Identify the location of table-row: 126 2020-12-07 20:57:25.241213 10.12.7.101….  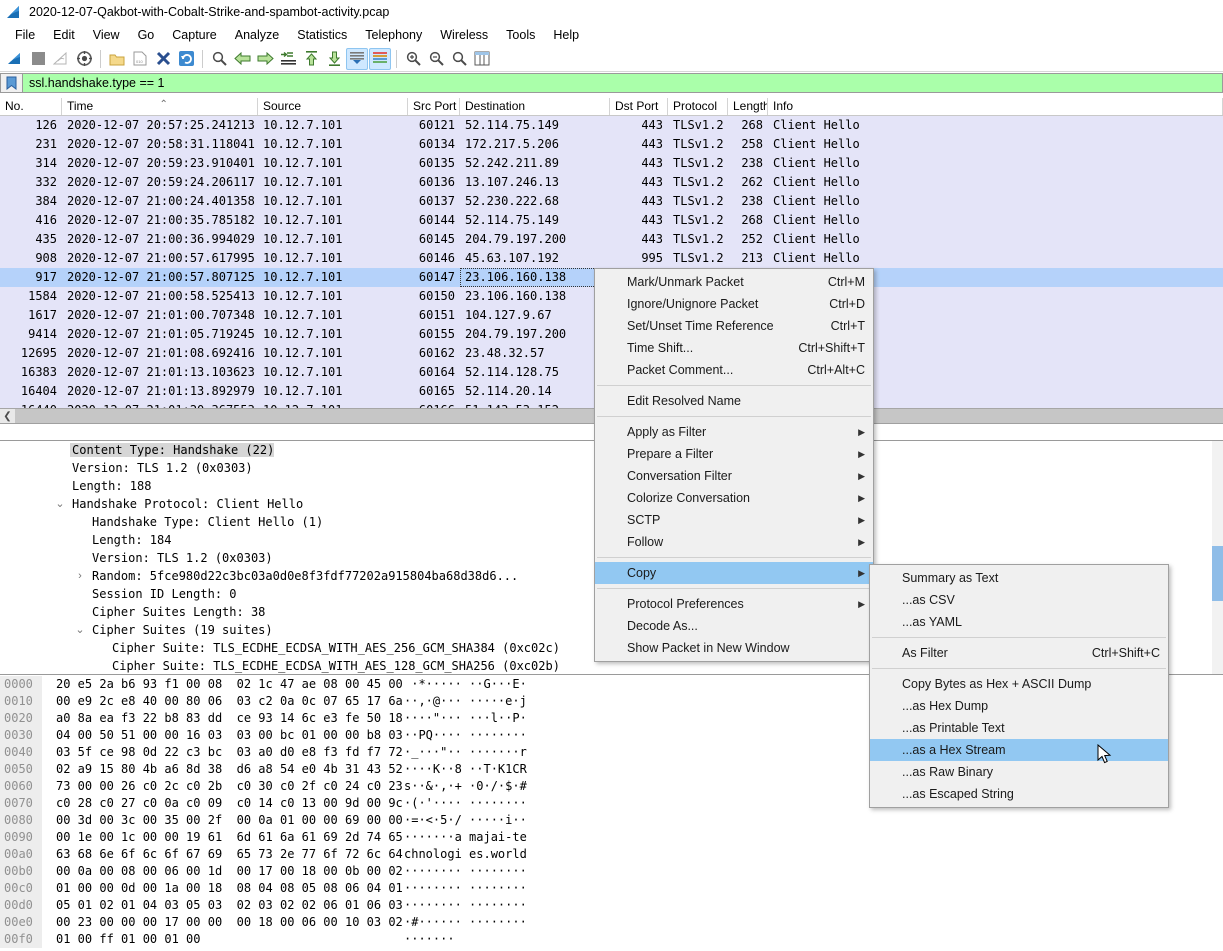
(611, 125).